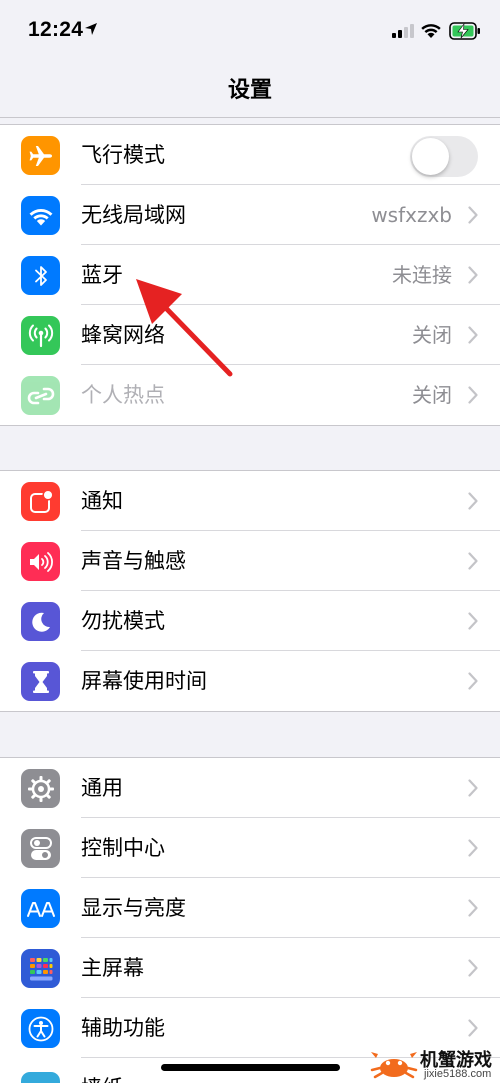 This screenshot has width=500, height=1083. I want to click on page-title: 设置, so click(249, 90).